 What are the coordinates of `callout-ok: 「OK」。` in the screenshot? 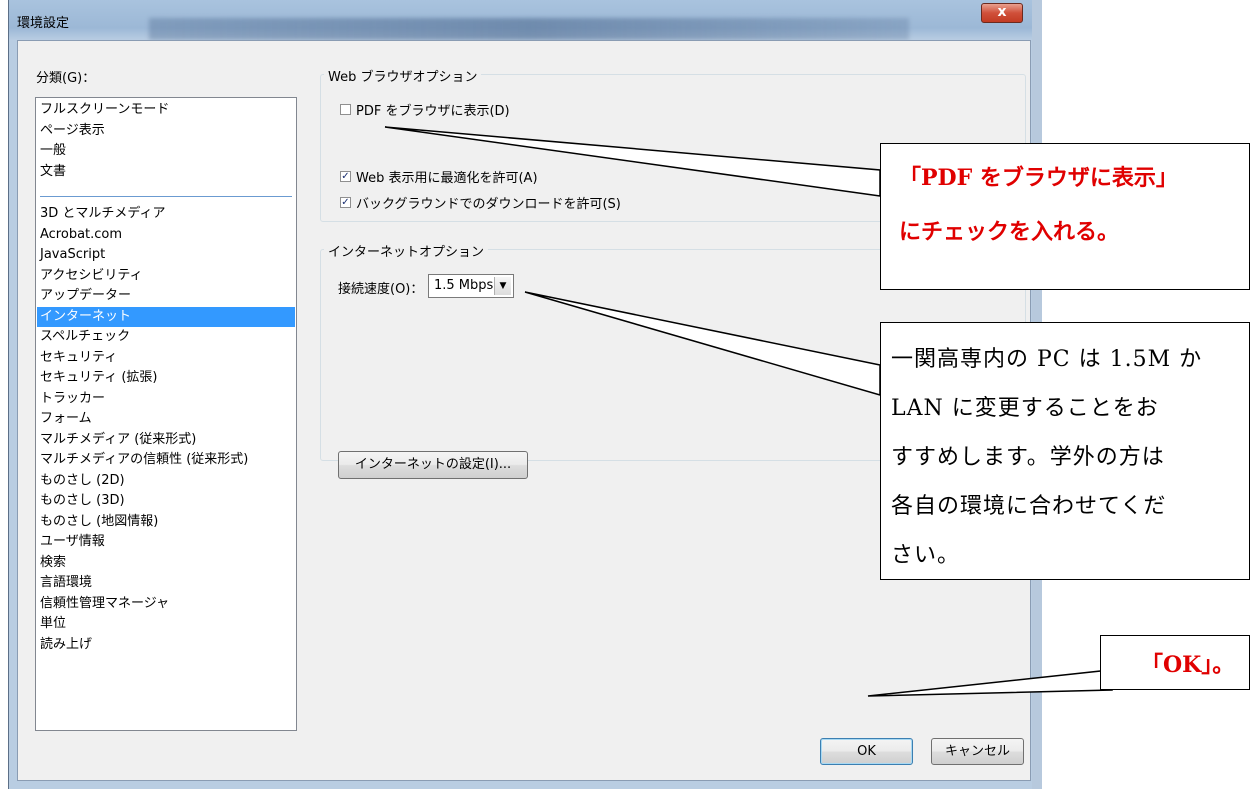 It's located at (1175, 662).